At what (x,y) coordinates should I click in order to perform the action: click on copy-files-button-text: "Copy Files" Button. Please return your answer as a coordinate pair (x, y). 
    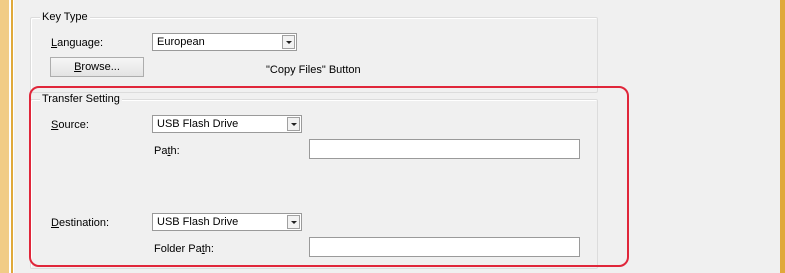
    Looking at the image, I should click on (313, 70).